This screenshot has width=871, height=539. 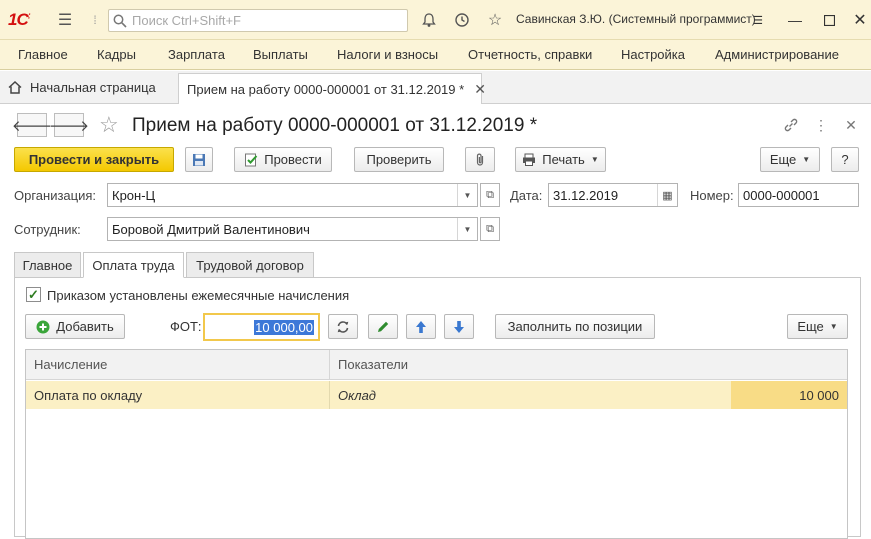 What do you see at coordinates (490, 229) in the screenshot?
I see `open-employee-icon: ⧉` at bounding box center [490, 229].